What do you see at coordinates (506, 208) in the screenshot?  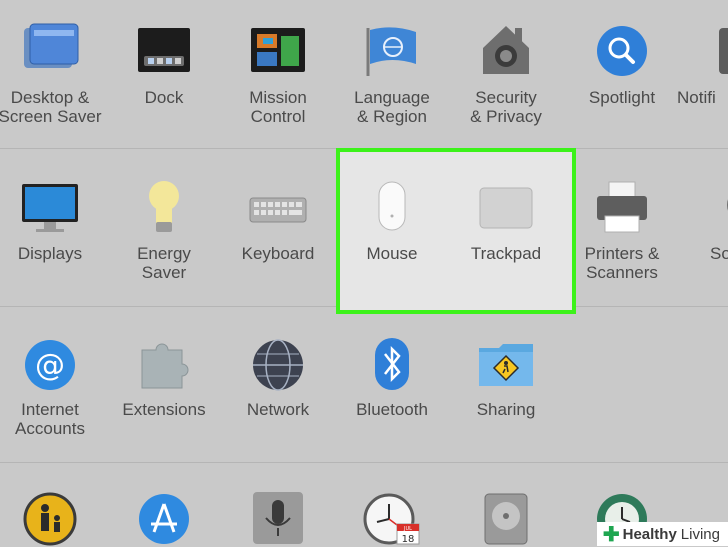 I see `trackpad-icon` at bounding box center [506, 208].